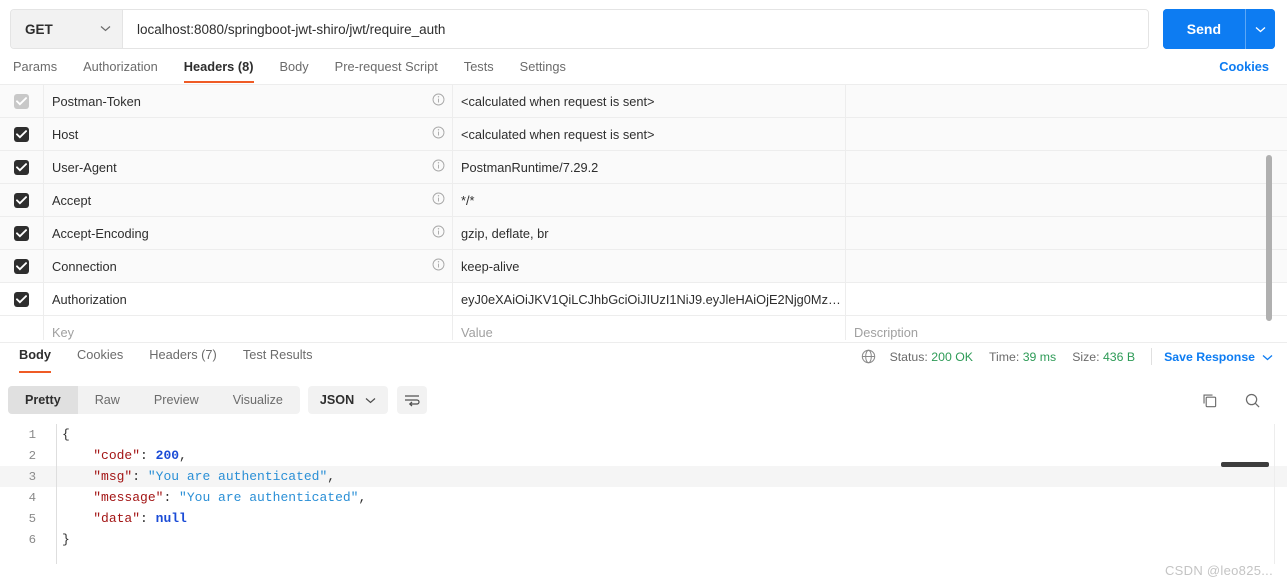 This screenshot has height=586, width=1287. Describe the element at coordinates (214, 476) in the screenshot. I see `code-text: "msg": "You are authenticated",` at that location.